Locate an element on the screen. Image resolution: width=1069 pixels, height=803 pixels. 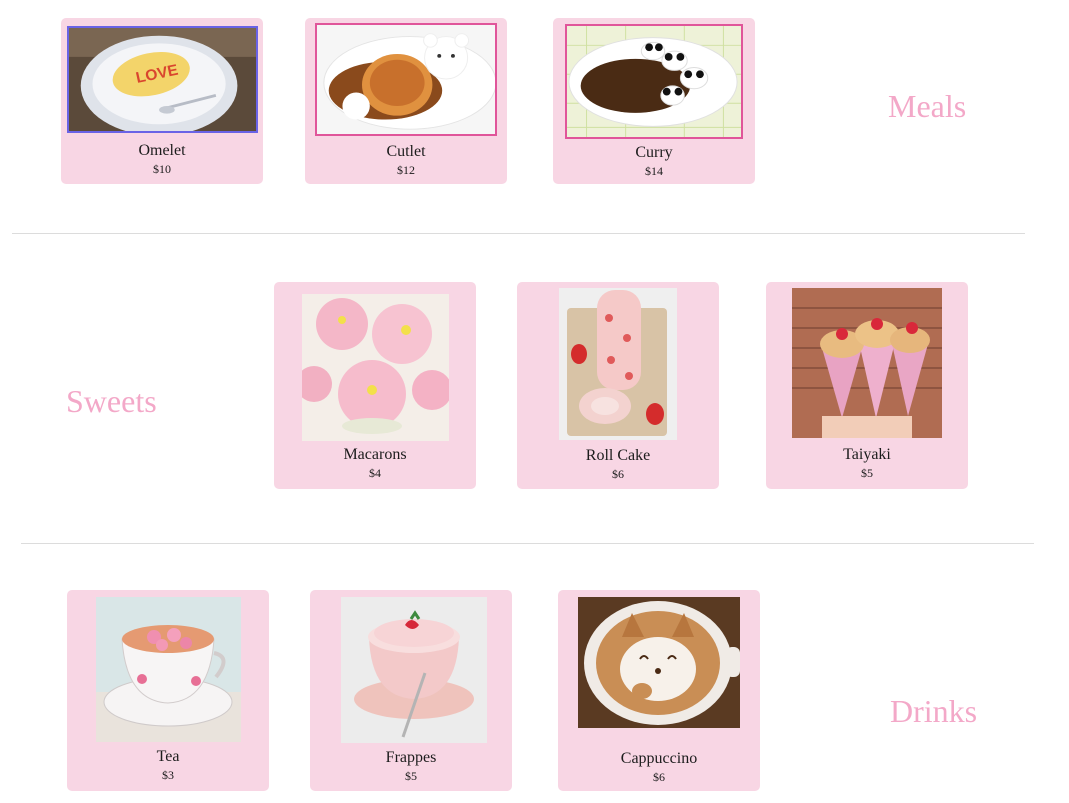
menu-card-macarons: Macarons $4 is located at coordinates (375, 385).